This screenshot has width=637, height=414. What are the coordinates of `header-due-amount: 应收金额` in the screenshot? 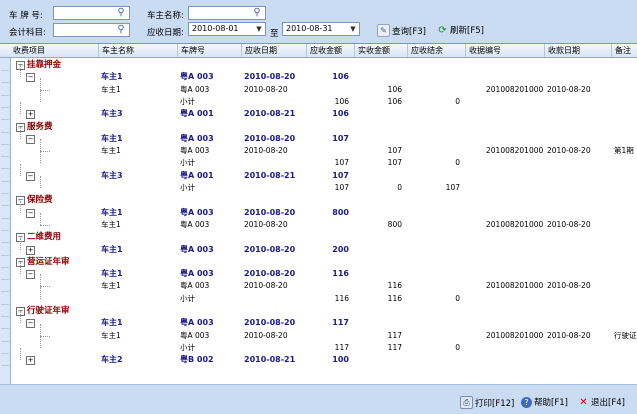 It's located at (331, 50).